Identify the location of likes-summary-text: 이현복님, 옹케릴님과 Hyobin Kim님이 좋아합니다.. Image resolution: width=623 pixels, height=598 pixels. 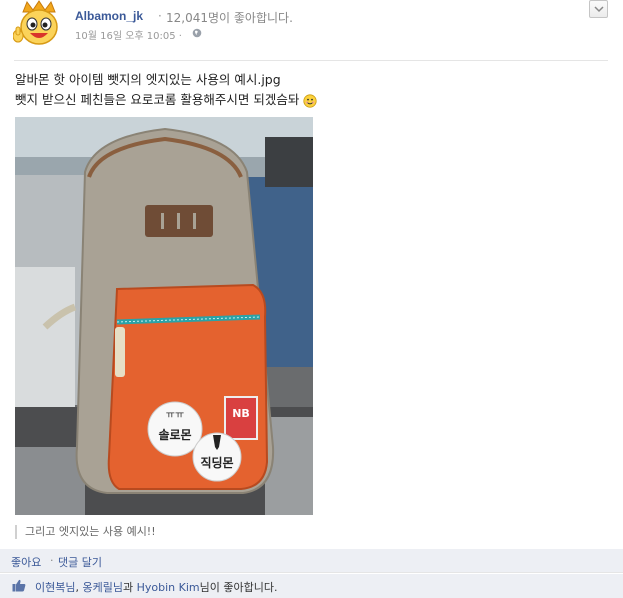
(156, 587).